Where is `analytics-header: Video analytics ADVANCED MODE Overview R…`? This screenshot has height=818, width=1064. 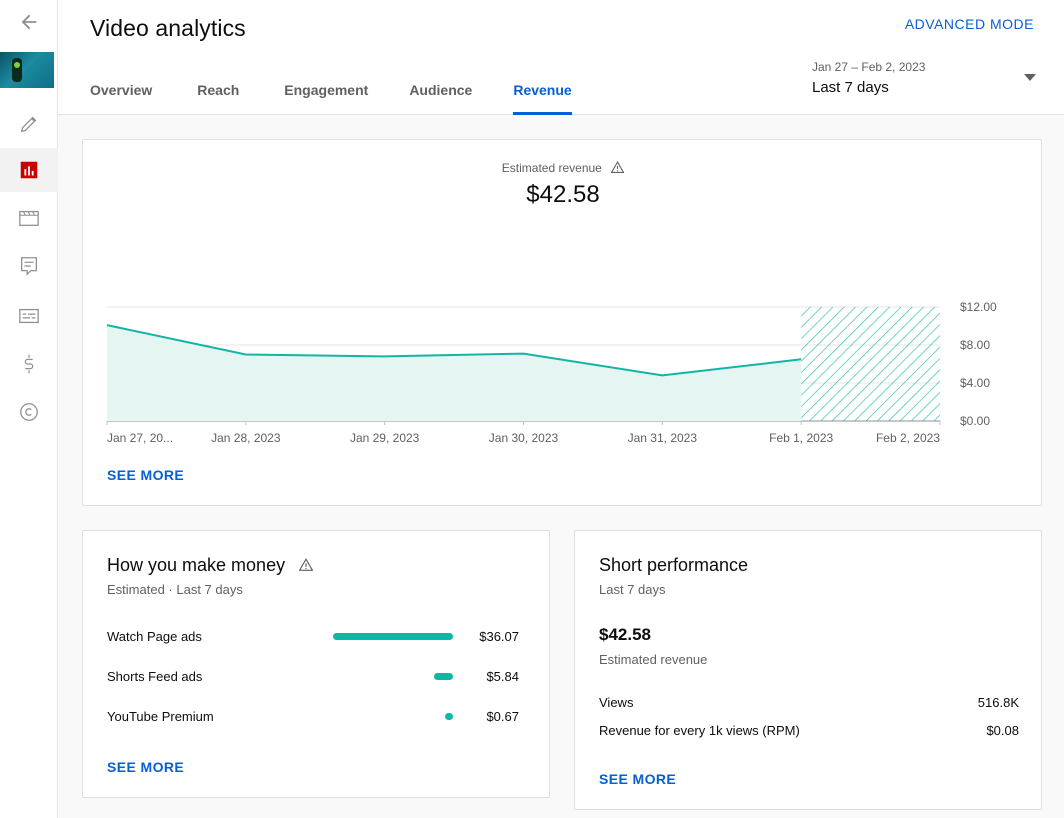 analytics-header: Video analytics ADVANCED MODE Overview R… is located at coordinates (561, 57).